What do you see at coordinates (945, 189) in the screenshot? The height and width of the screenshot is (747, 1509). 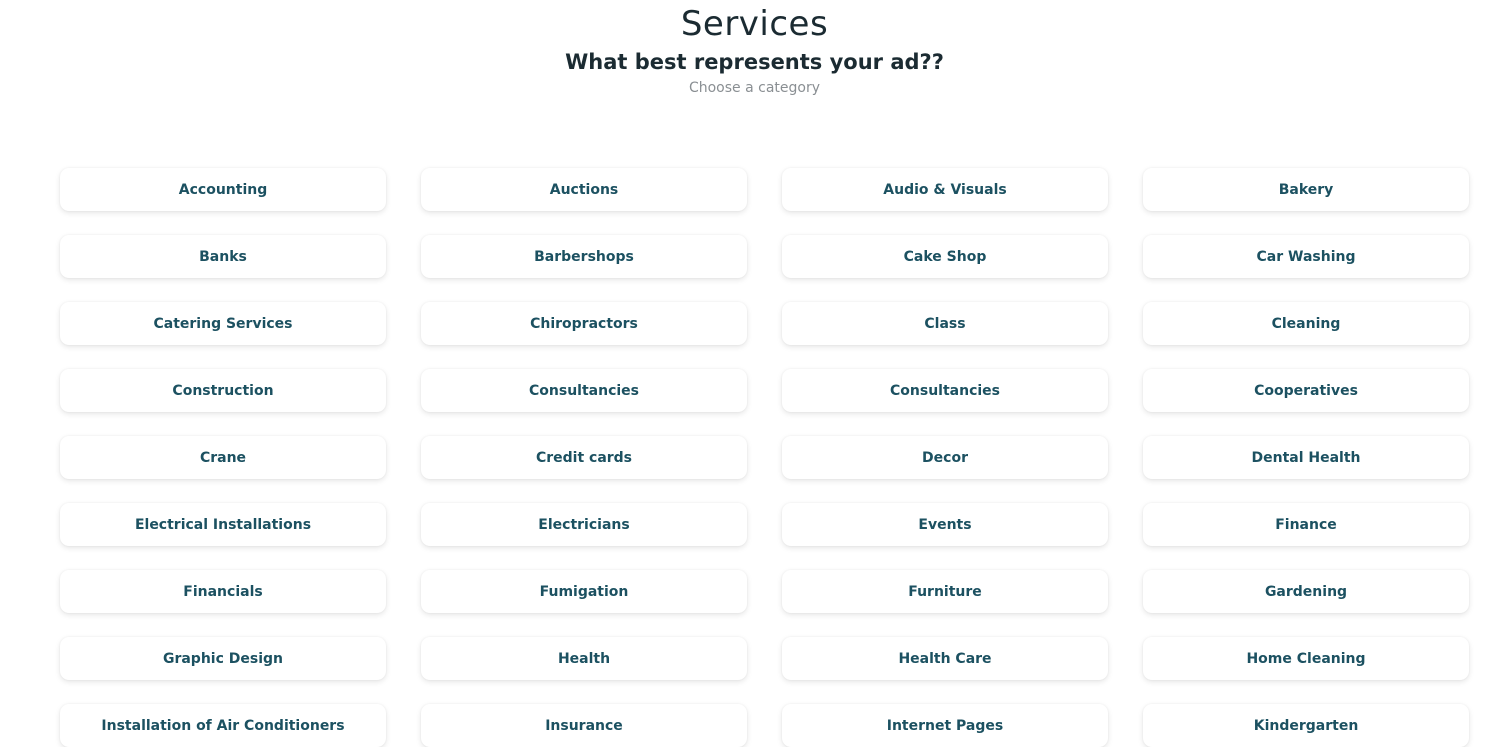 I see `category-button: Audio & Visuals` at bounding box center [945, 189].